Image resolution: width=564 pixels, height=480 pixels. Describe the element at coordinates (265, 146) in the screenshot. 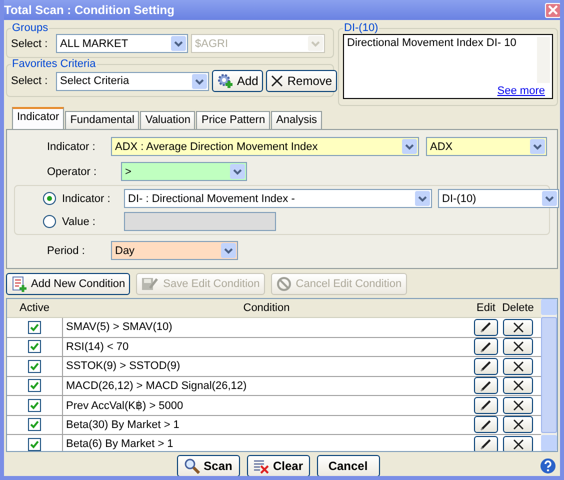

I see `indicator-dropdown: ADX : Average Direction Movement Index` at that location.